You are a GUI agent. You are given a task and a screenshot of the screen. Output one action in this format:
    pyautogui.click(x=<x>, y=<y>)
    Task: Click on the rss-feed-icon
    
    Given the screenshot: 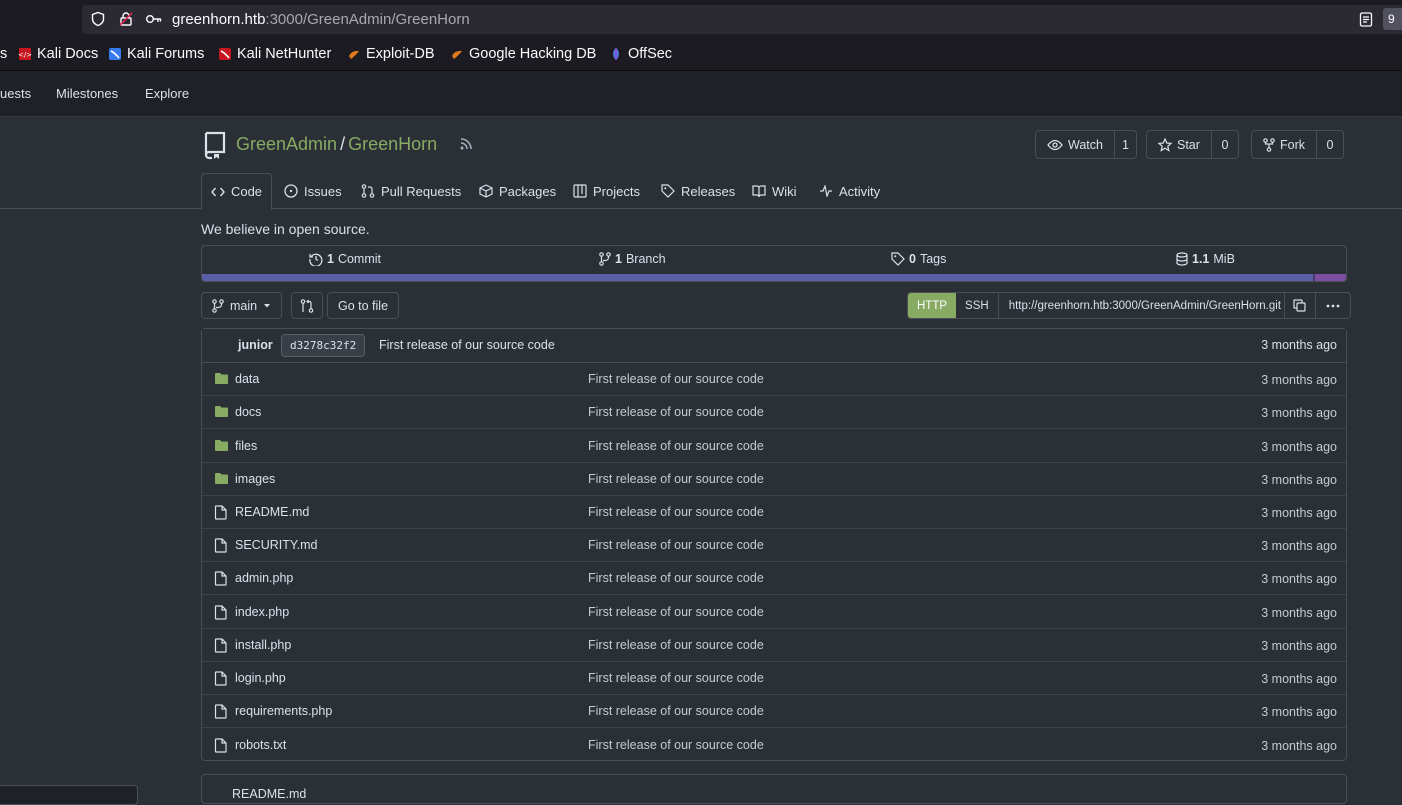 What is the action you would take?
    pyautogui.click(x=466, y=144)
    